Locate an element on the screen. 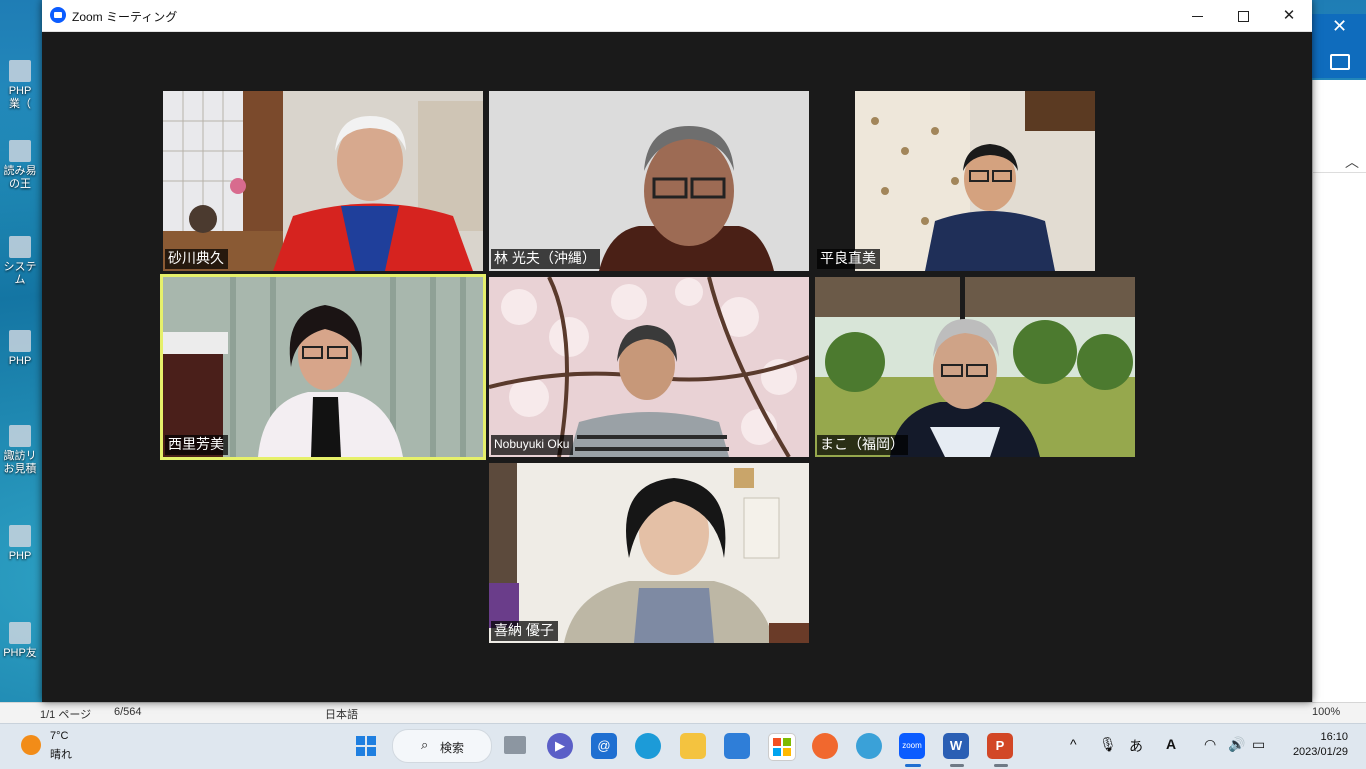 This screenshot has height=769, width=1366. close-button: ✕ is located at coordinates (1289, 15).